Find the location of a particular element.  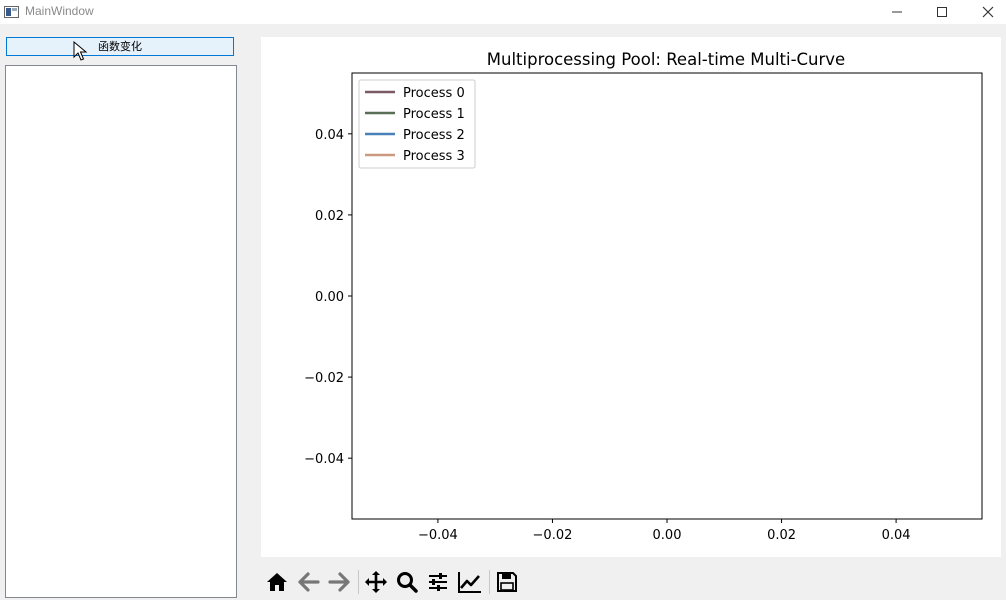

zoom-icon is located at coordinates (407, 582).